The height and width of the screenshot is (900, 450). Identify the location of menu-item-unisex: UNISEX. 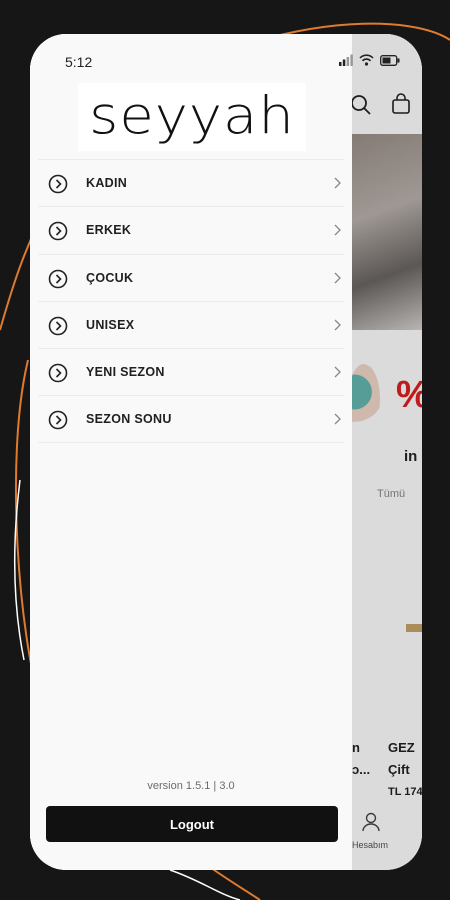
(191, 324).